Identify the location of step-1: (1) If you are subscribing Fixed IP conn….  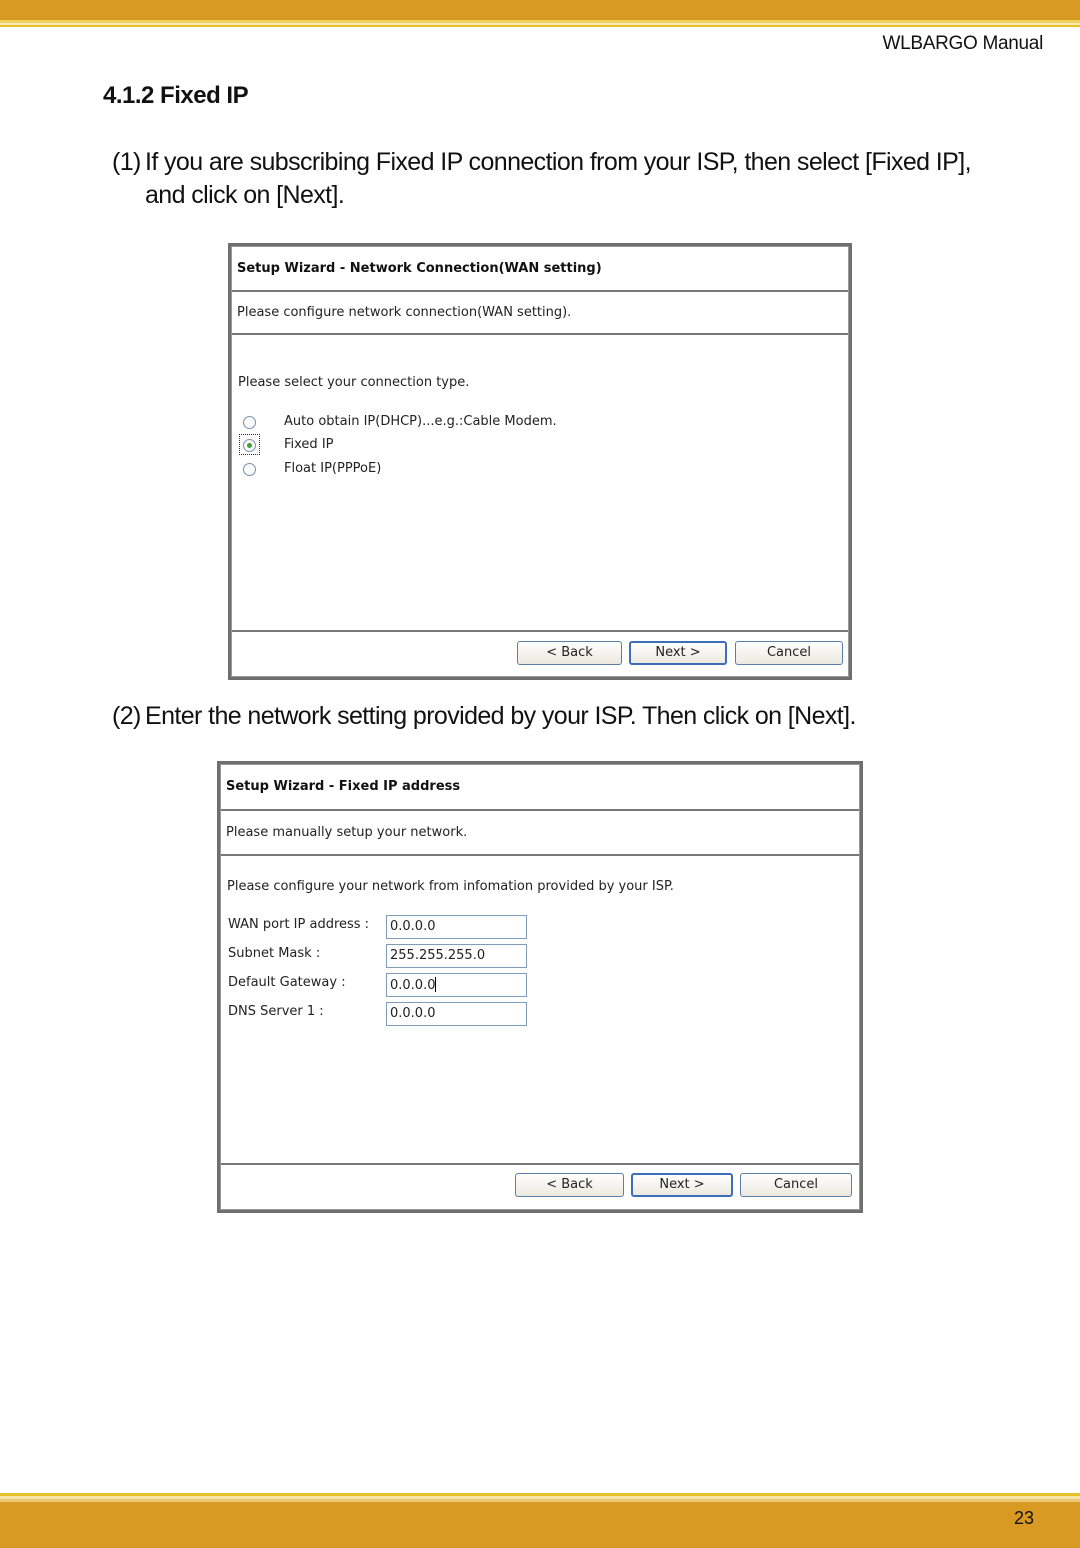
(552, 179).